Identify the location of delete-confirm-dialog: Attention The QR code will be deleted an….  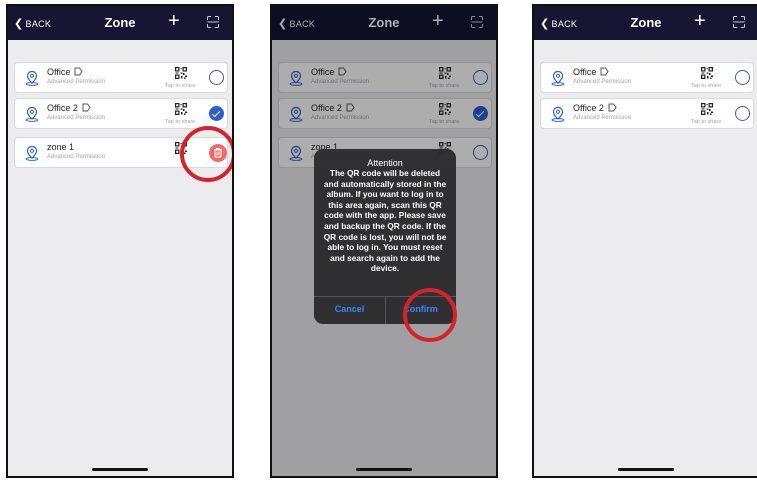
(385, 236).